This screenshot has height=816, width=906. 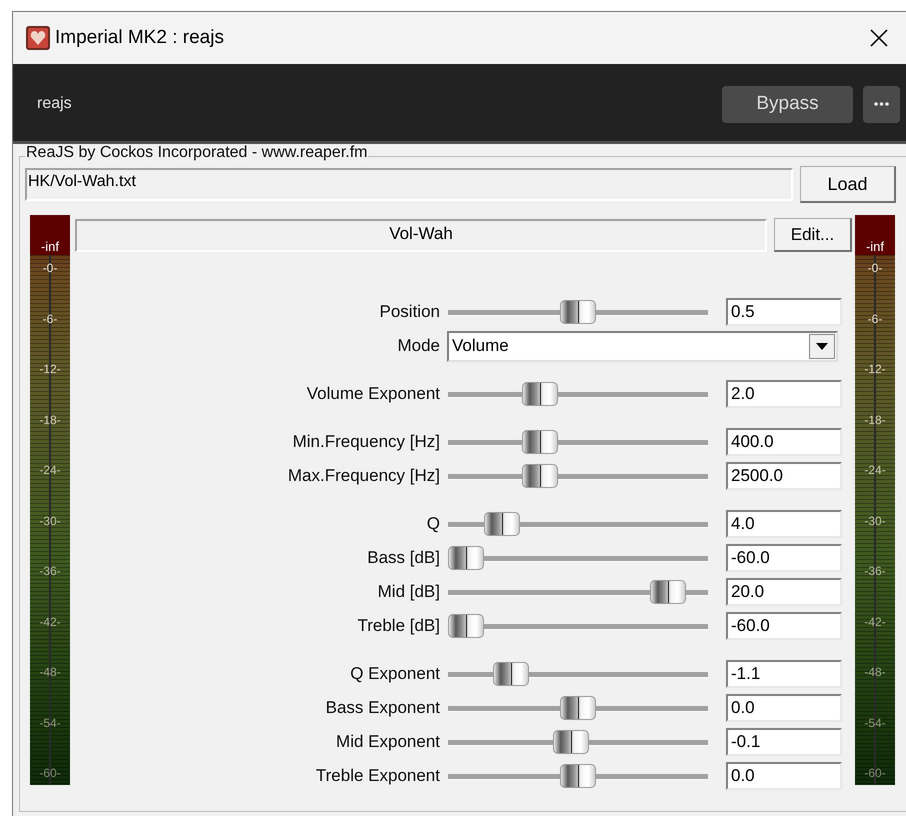 What do you see at coordinates (418, 346) in the screenshot?
I see `parameter-label: Mode` at bounding box center [418, 346].